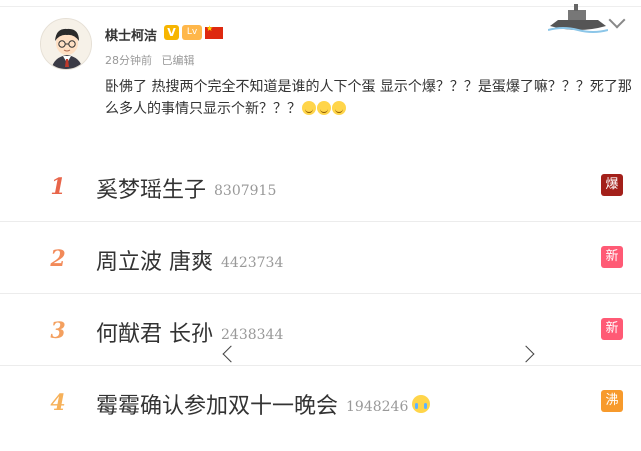  What do you see at coordinates (154, 334) in the screenshot?
I see `hot-topic-title: 何猷君 长孙` at bounding box center [154, 334].